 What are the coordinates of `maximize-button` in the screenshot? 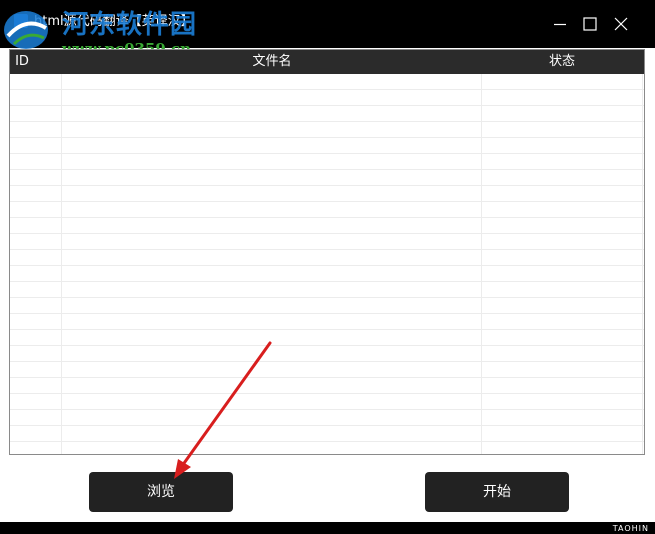 It's located at (590, 24).